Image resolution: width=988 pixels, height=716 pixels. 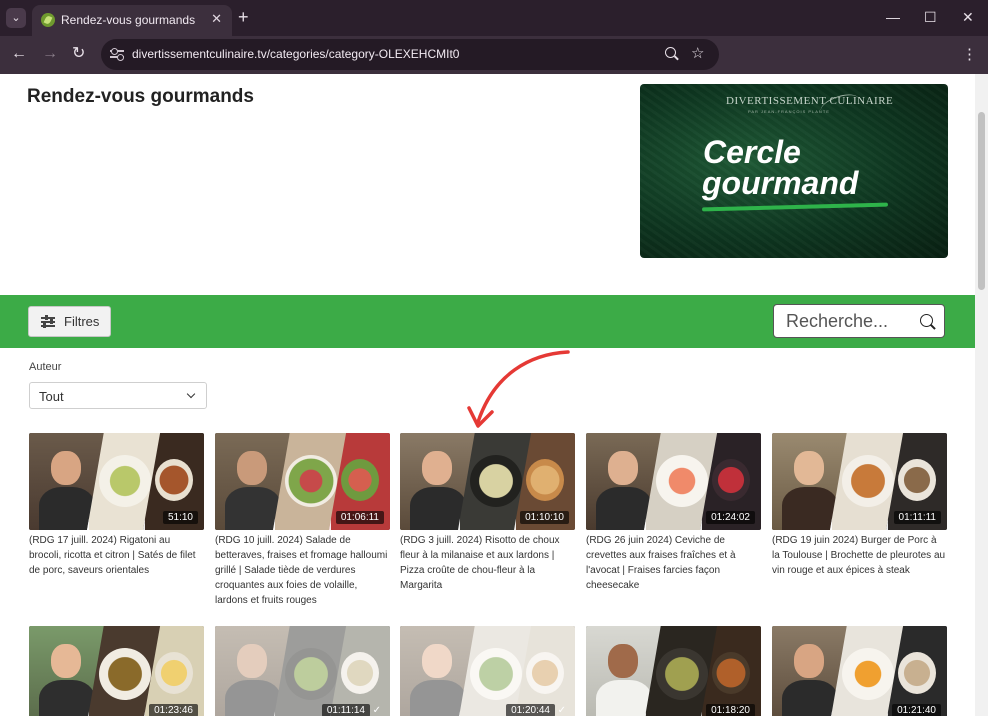 What do you see at coordinates (518, 389) in the screenshot?
I see `annotation-arrow` at bounding box center [518, 389].